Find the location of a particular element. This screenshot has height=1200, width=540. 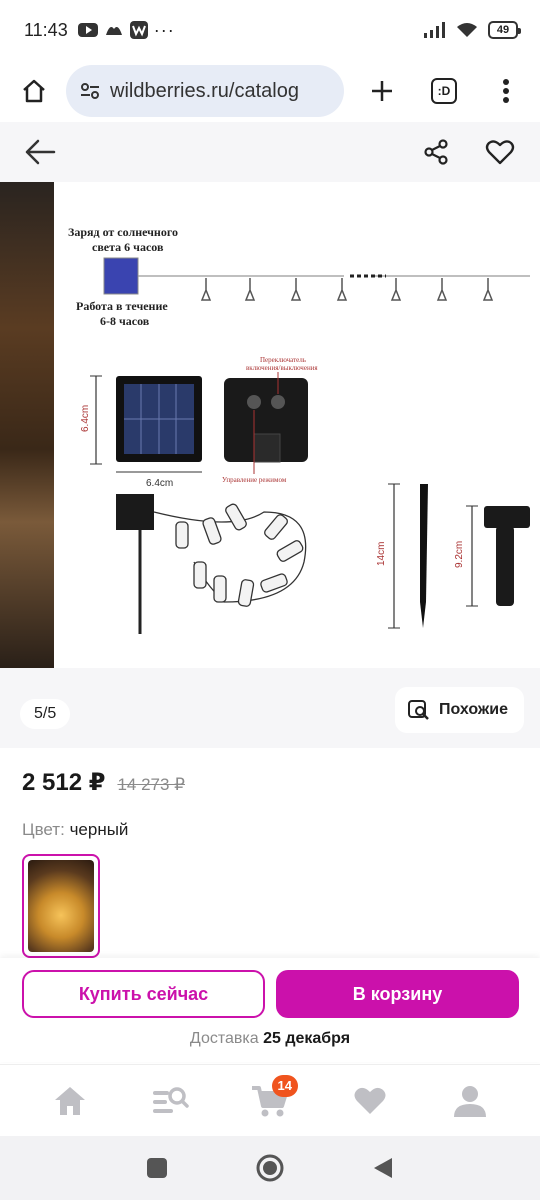

nav-favorites is located at coordinates (370, 1101).